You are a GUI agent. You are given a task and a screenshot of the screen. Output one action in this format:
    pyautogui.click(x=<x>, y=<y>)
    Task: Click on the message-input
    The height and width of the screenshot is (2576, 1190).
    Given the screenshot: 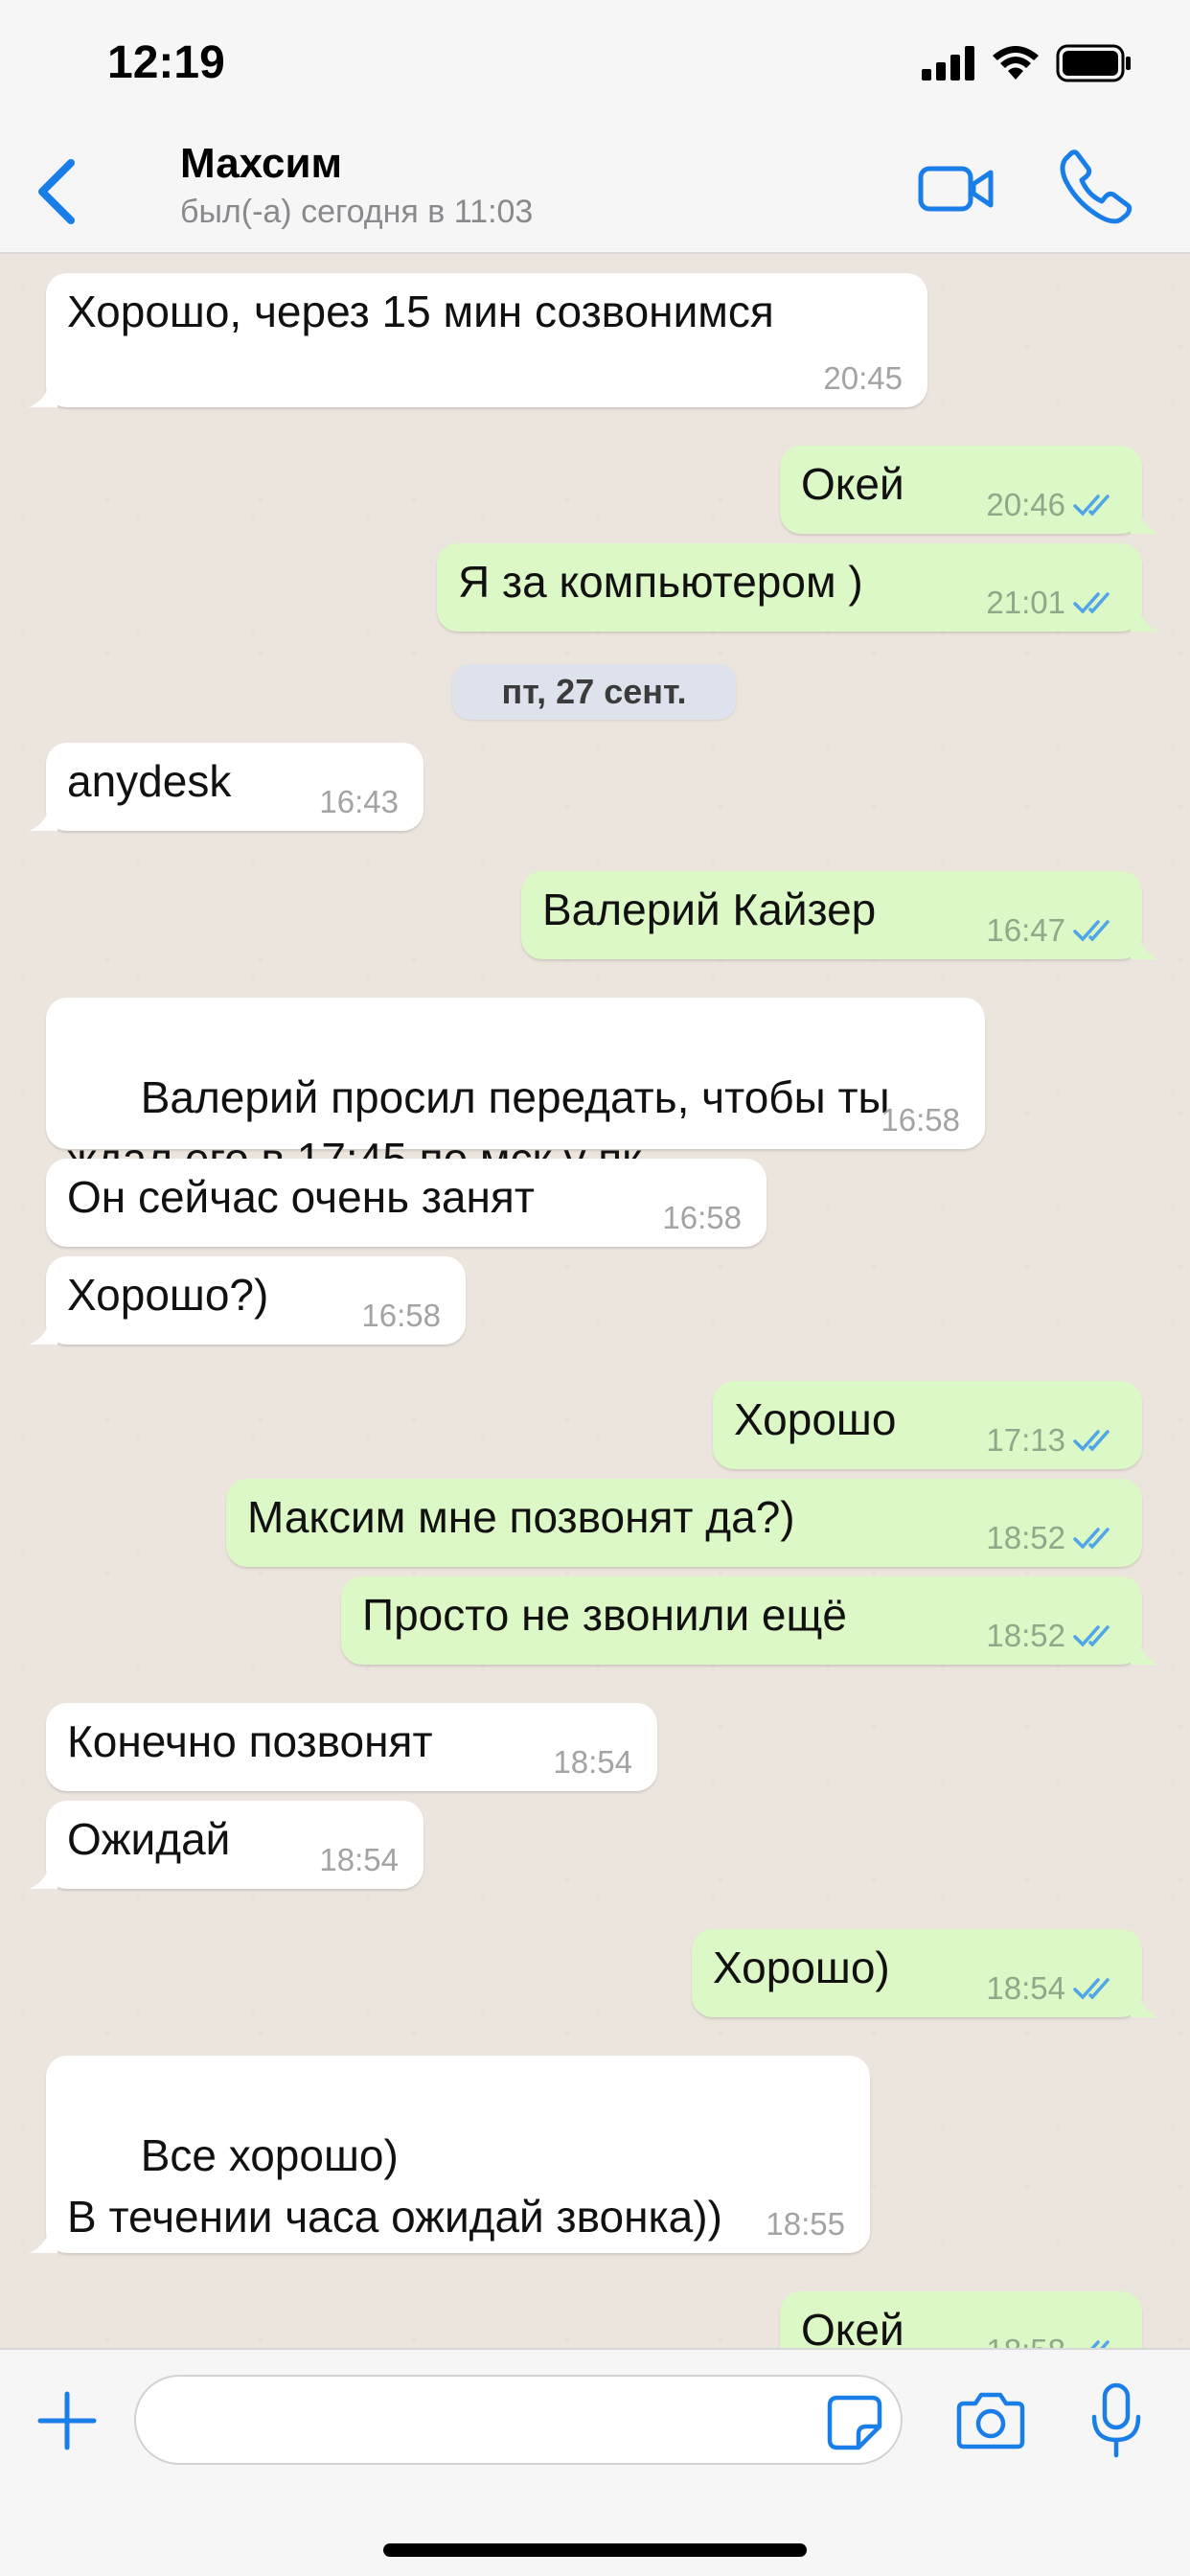 What is the action you would take?
    pyautogui.click(x=518, y=2420)
    